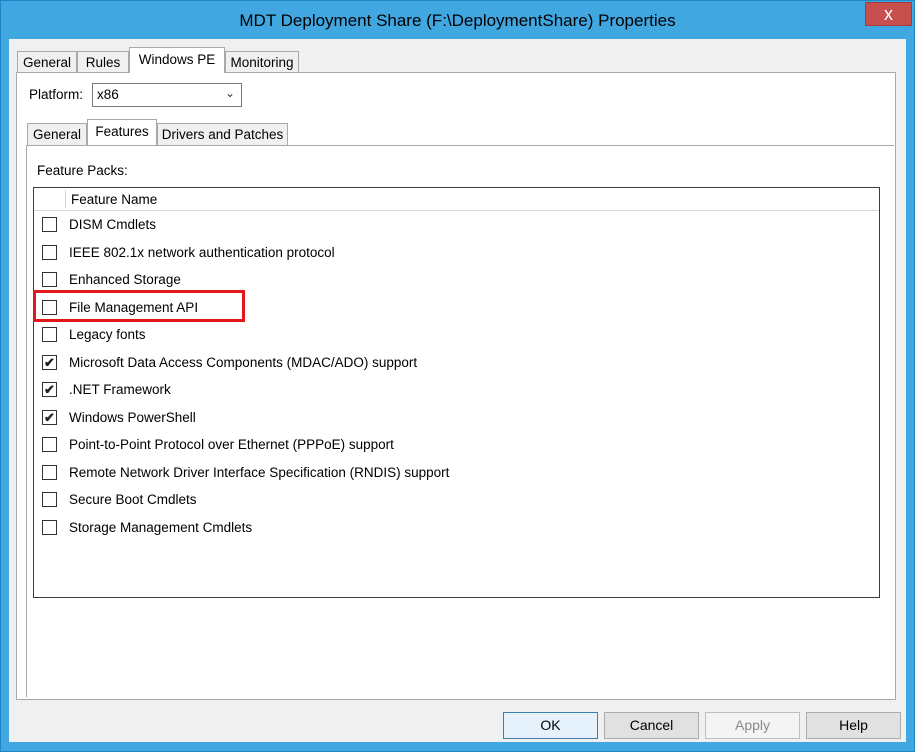 The image size is (915, 752). I want to click on tab-rules: Rules, so click(103, 62).